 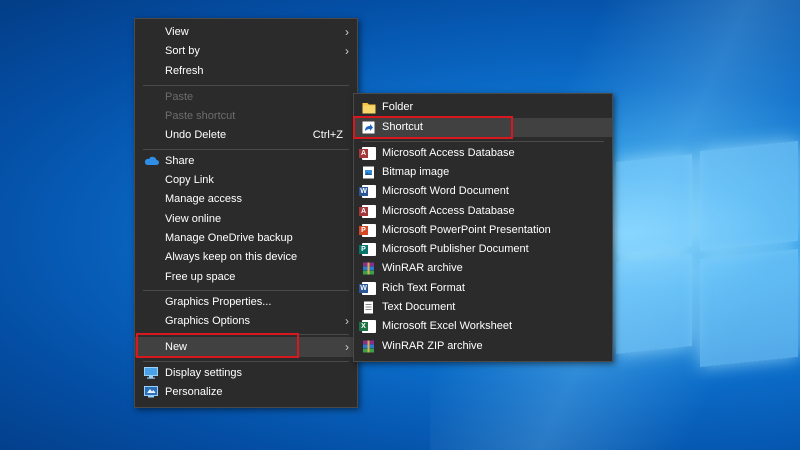 What do you see at coordinates (367, 288) in the screenshot?
I see `rtf-icon: W` at bounding box center [367, 288].